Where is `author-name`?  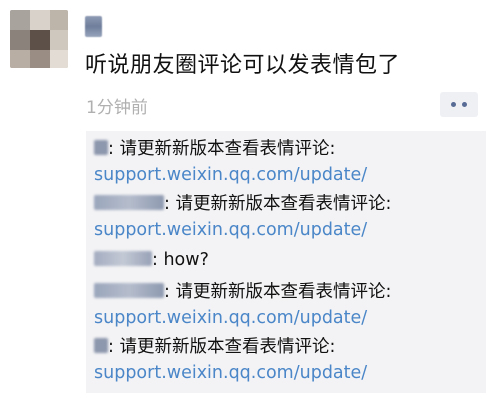 author-name is located at coordinates (93, 26).